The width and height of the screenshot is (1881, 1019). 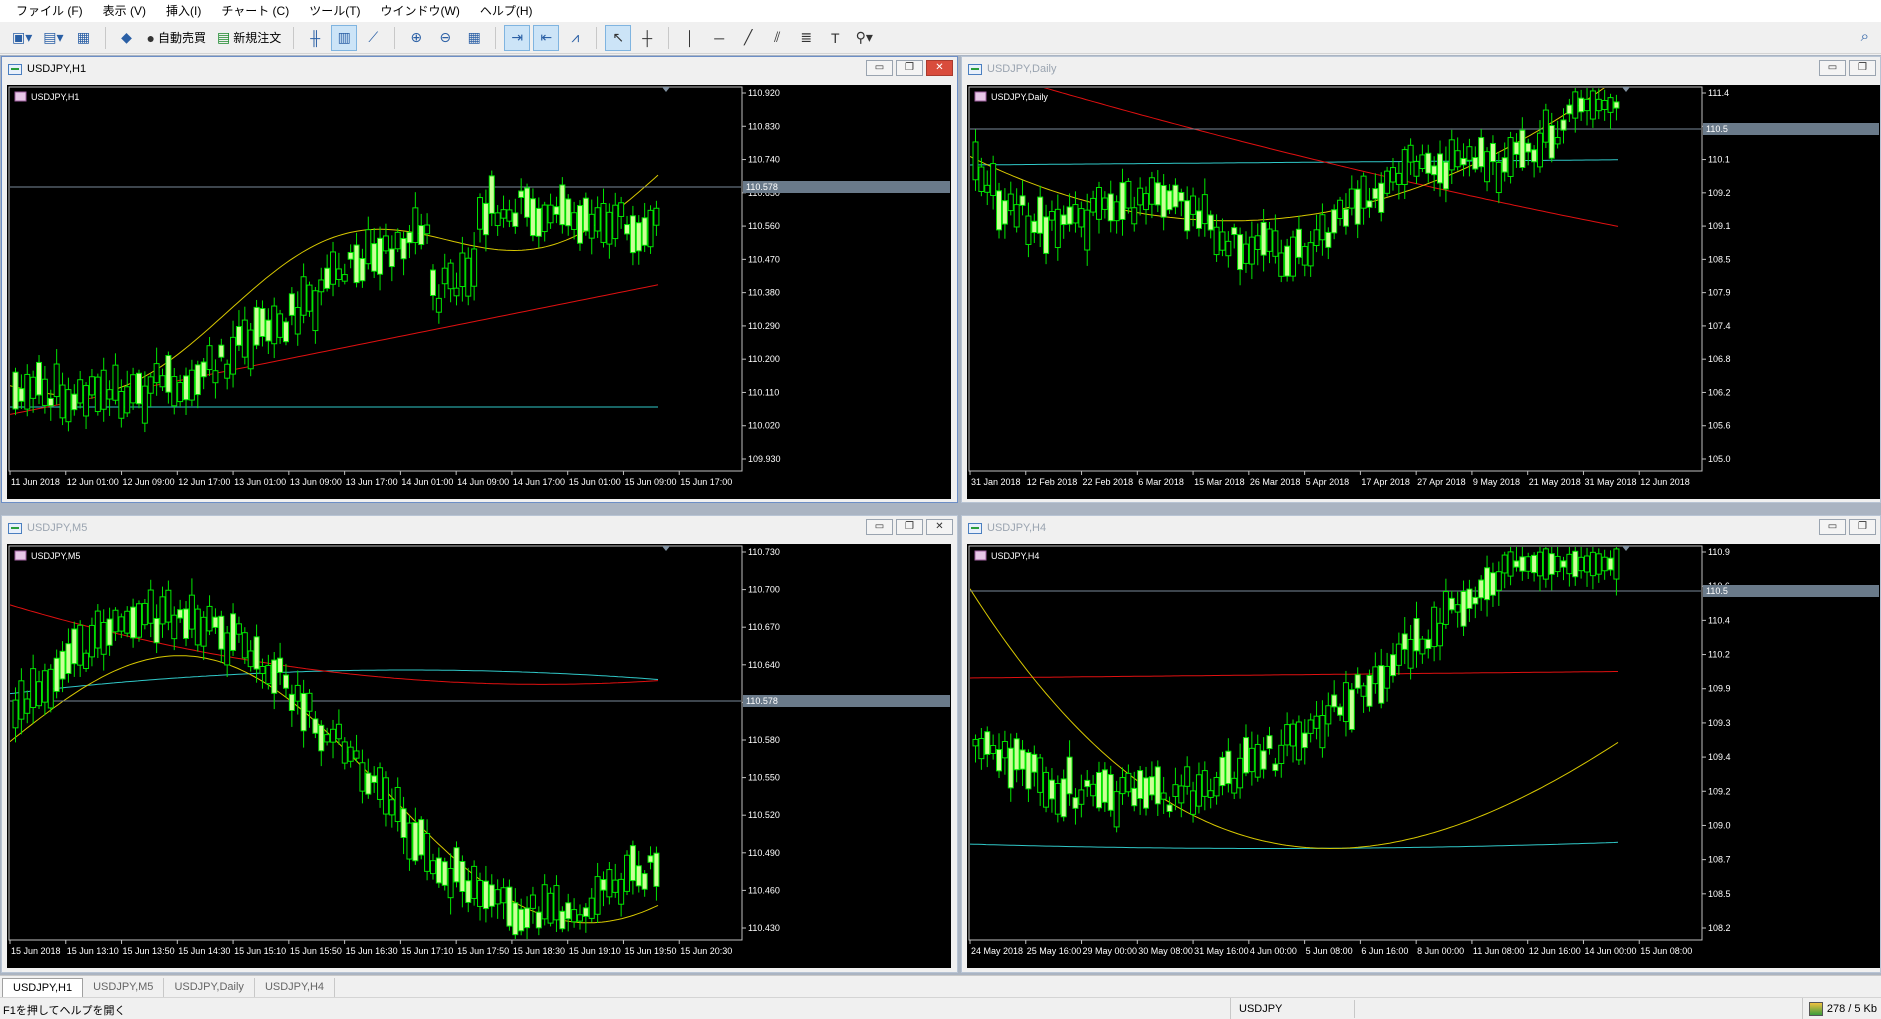 I want to click on zoom-out-icon: ⊖, so click(x=445, y=38).